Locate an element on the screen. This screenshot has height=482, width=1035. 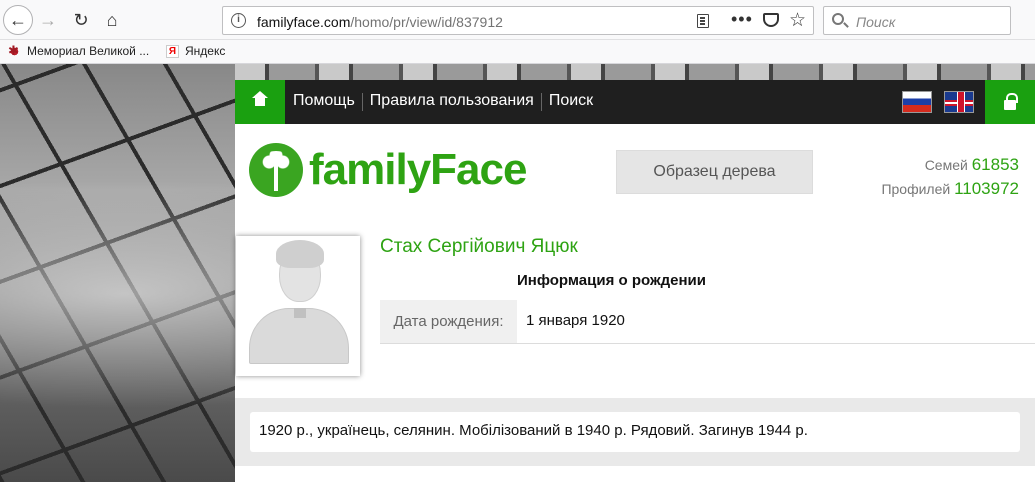
url-text: familyface.com/homo/pr/view/id/837912 is located at coordinates (380, 22).